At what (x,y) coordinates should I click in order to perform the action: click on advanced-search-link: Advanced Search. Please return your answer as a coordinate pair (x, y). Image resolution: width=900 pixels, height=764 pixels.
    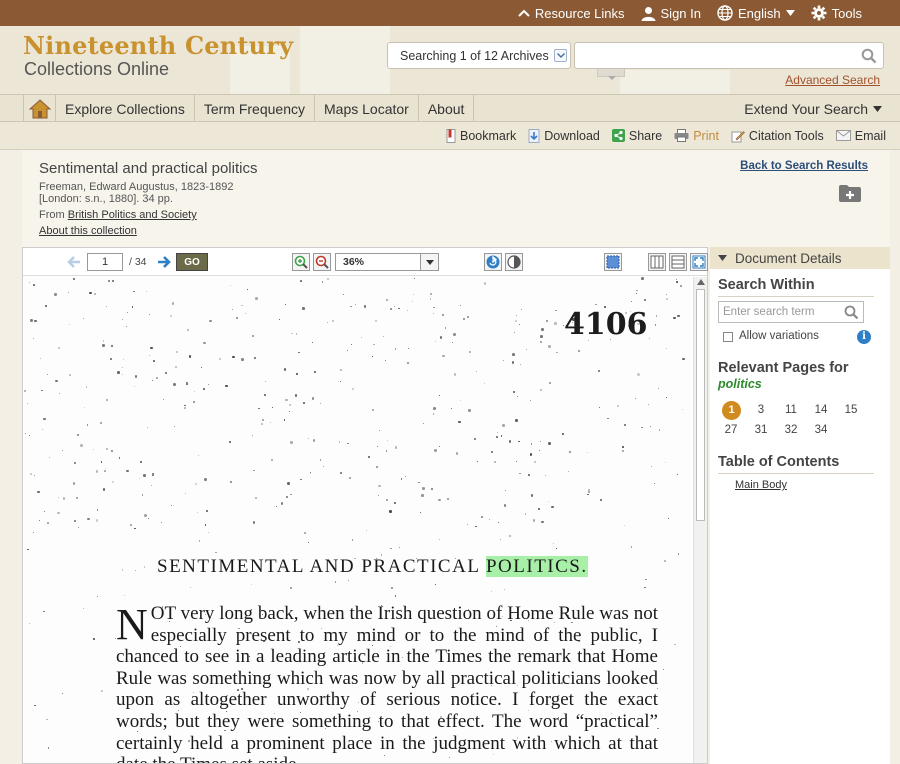
    Looking at the image, I should click on (832, 80).